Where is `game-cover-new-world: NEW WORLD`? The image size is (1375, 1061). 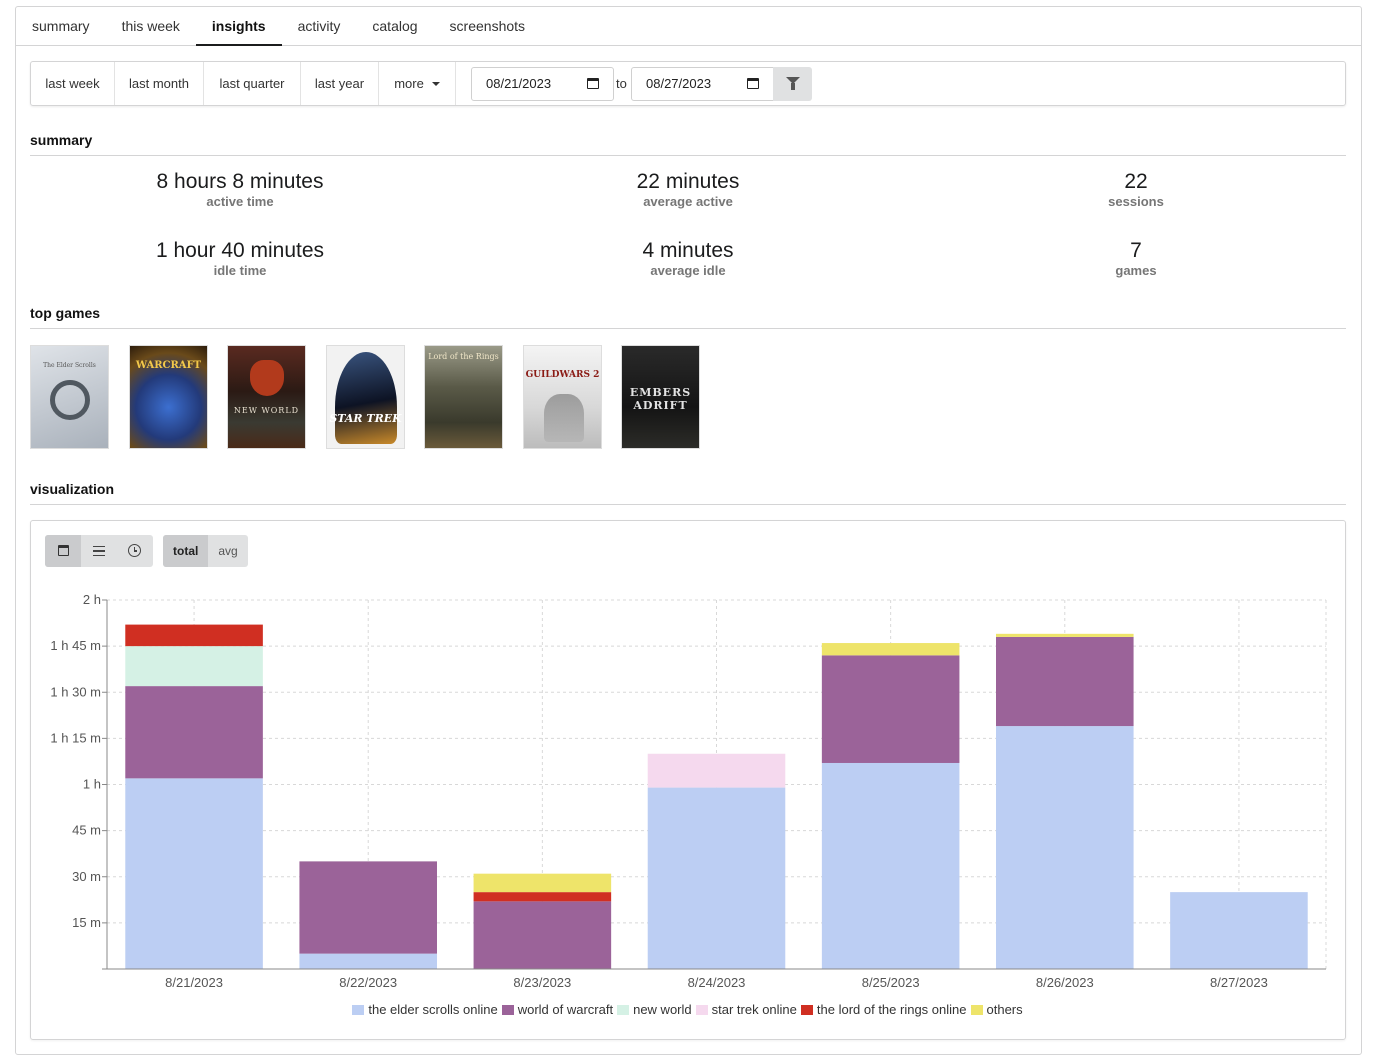 game-cover-new-world: NEW WORLD is located at coordinates (266, 397).